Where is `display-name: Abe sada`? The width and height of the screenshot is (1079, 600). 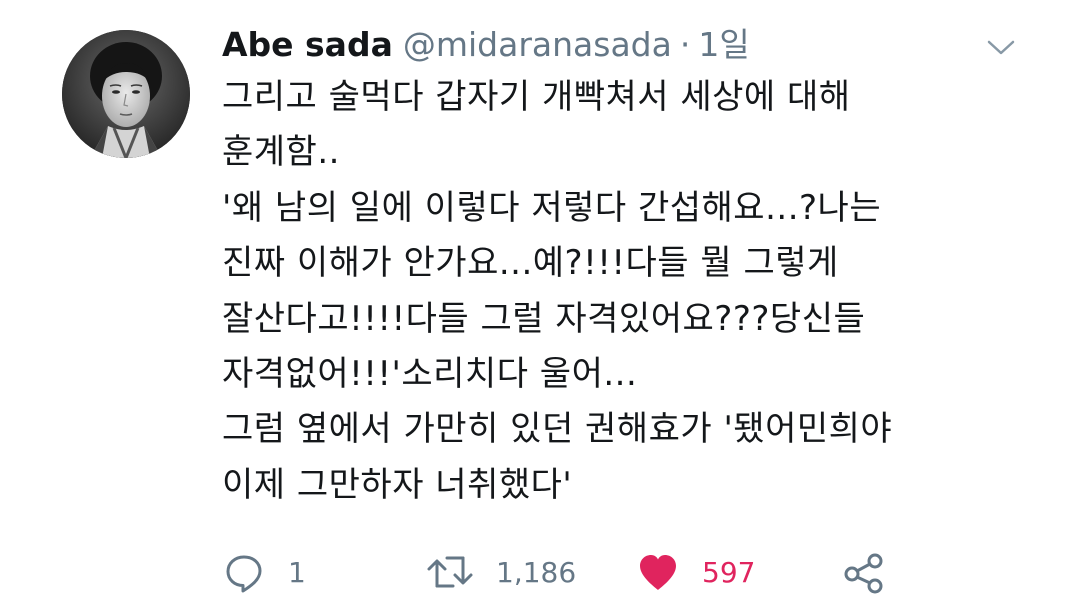
display-name: Abe sada is located at coordinates (307, 44).